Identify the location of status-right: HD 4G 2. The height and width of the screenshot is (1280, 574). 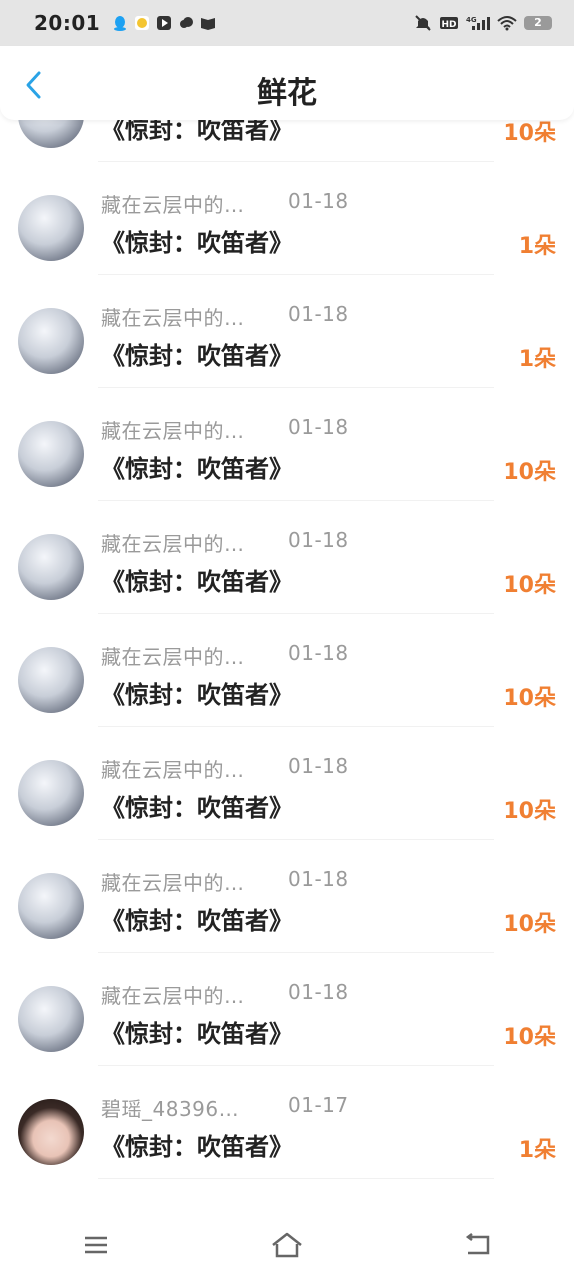
(483, 23).